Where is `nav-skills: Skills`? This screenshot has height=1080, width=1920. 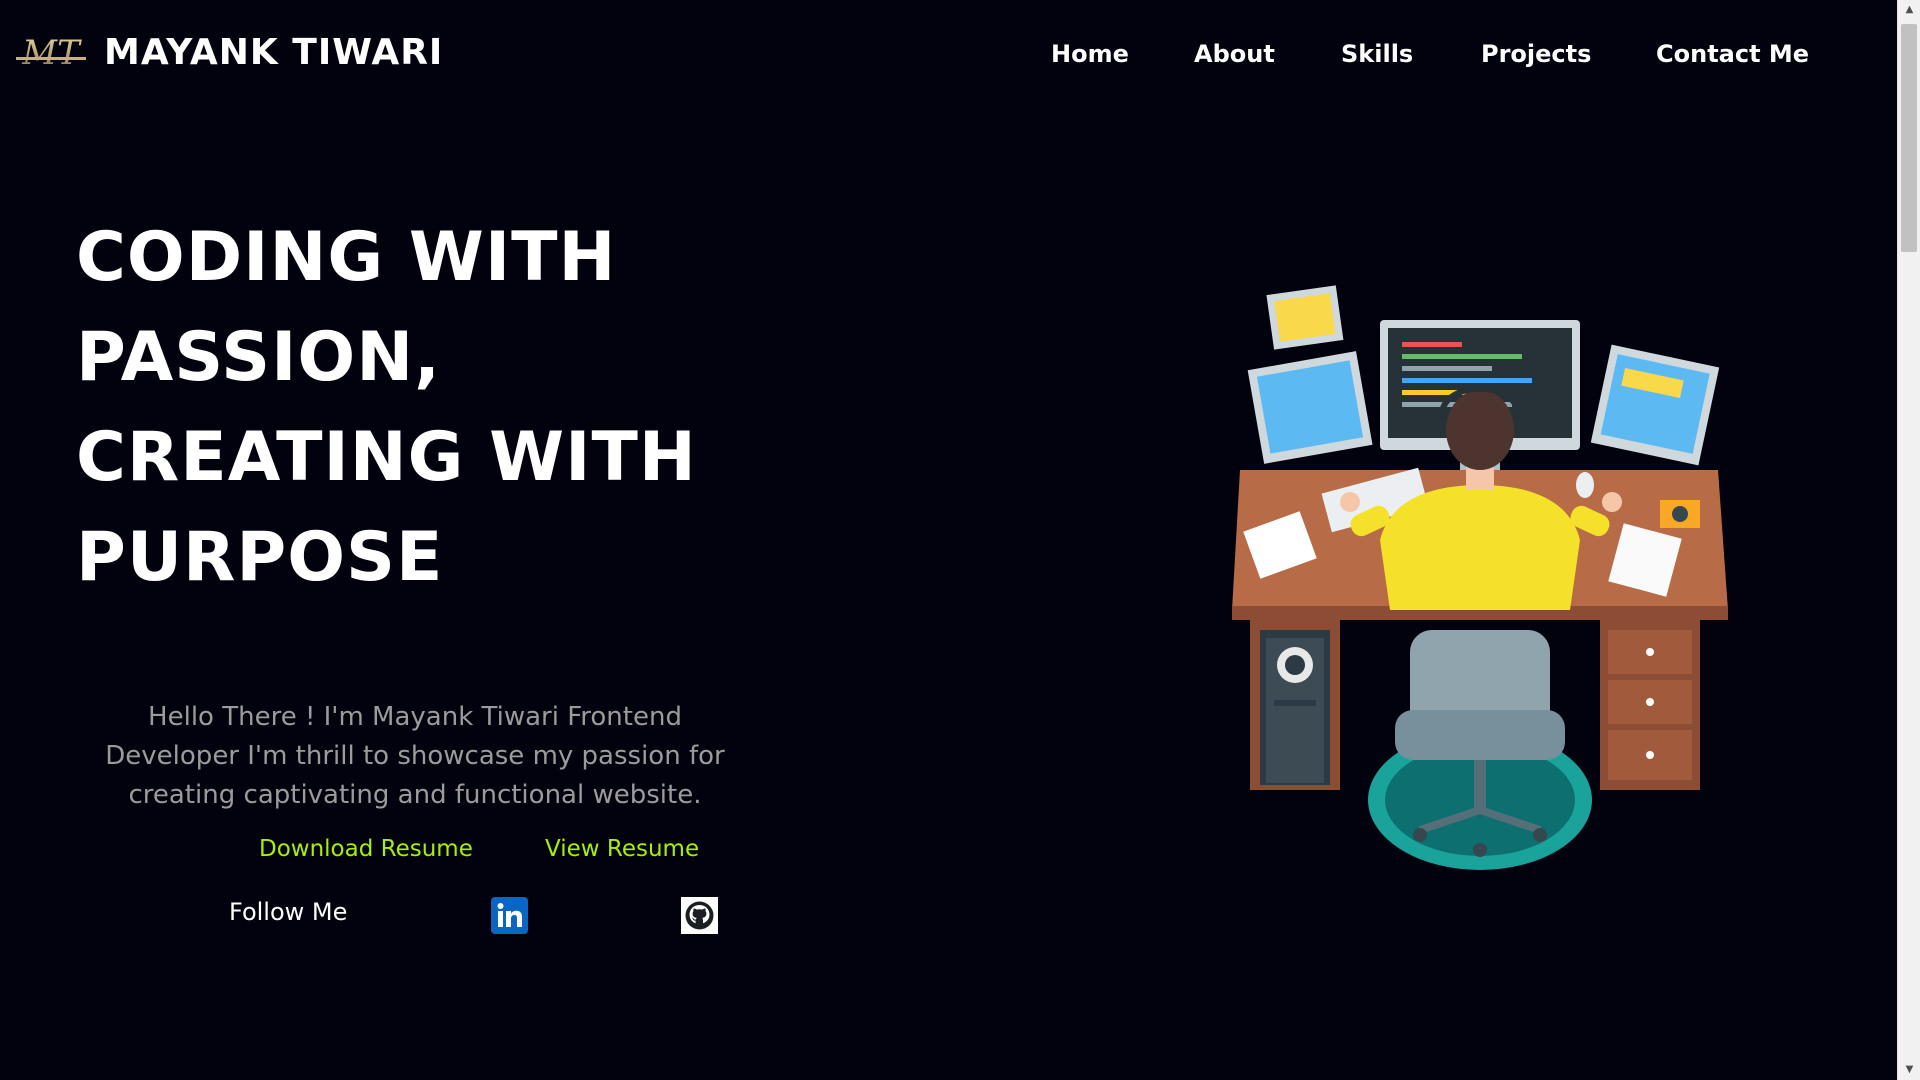
nav-skills: Skills is located at coordinates (1377, 54).